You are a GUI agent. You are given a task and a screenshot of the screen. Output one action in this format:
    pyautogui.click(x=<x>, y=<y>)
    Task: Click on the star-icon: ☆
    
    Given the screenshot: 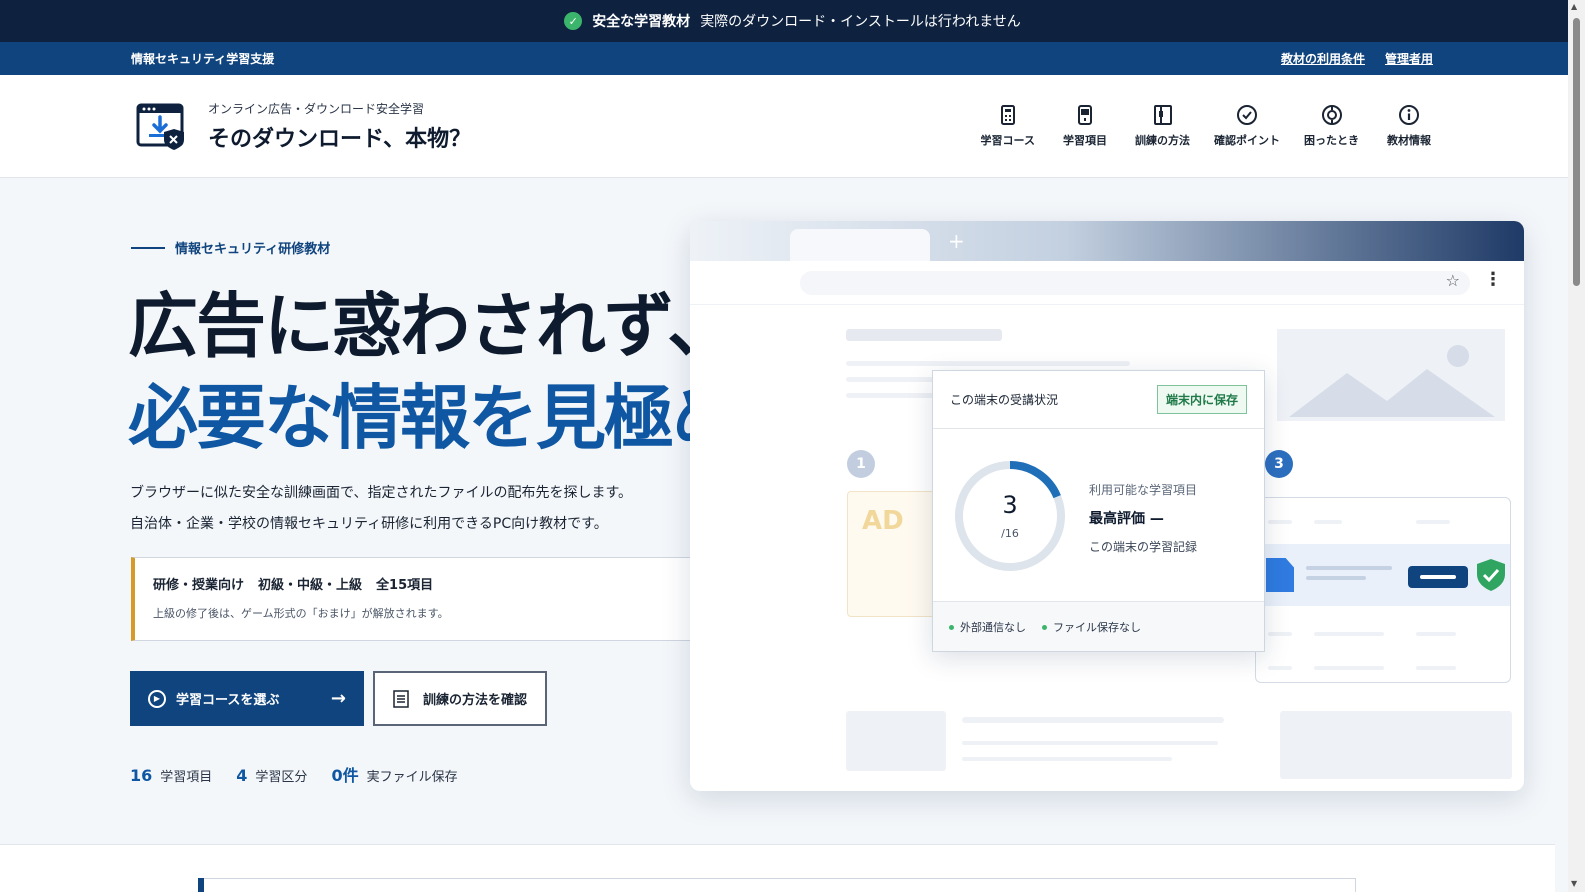 What is the action you would take?
    pyautogui.click(x=1452, y=280)
    